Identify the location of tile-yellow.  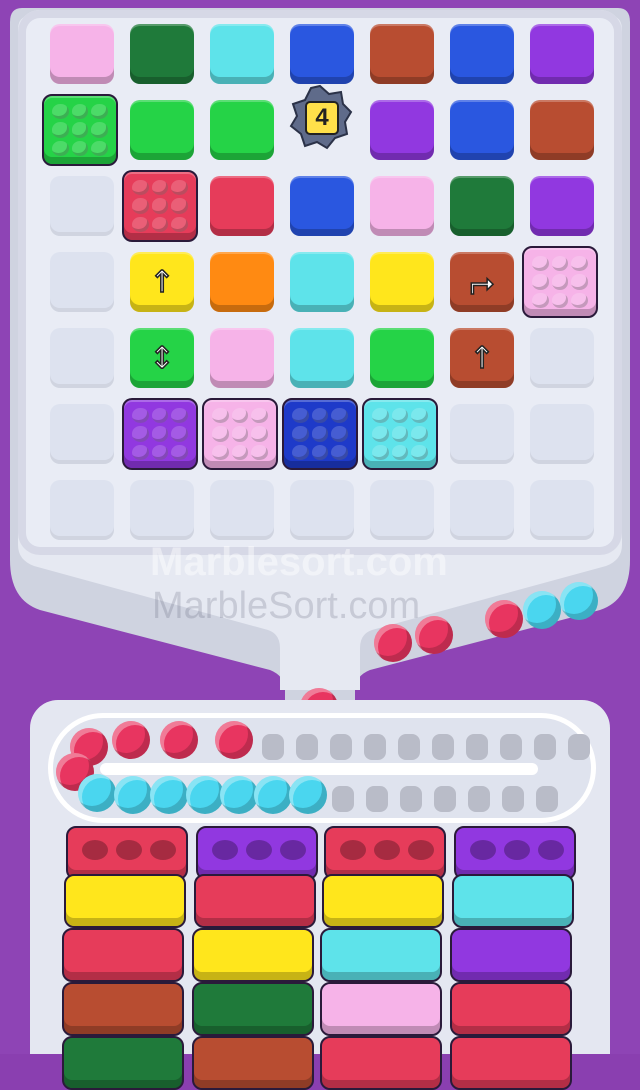
(402, 282).